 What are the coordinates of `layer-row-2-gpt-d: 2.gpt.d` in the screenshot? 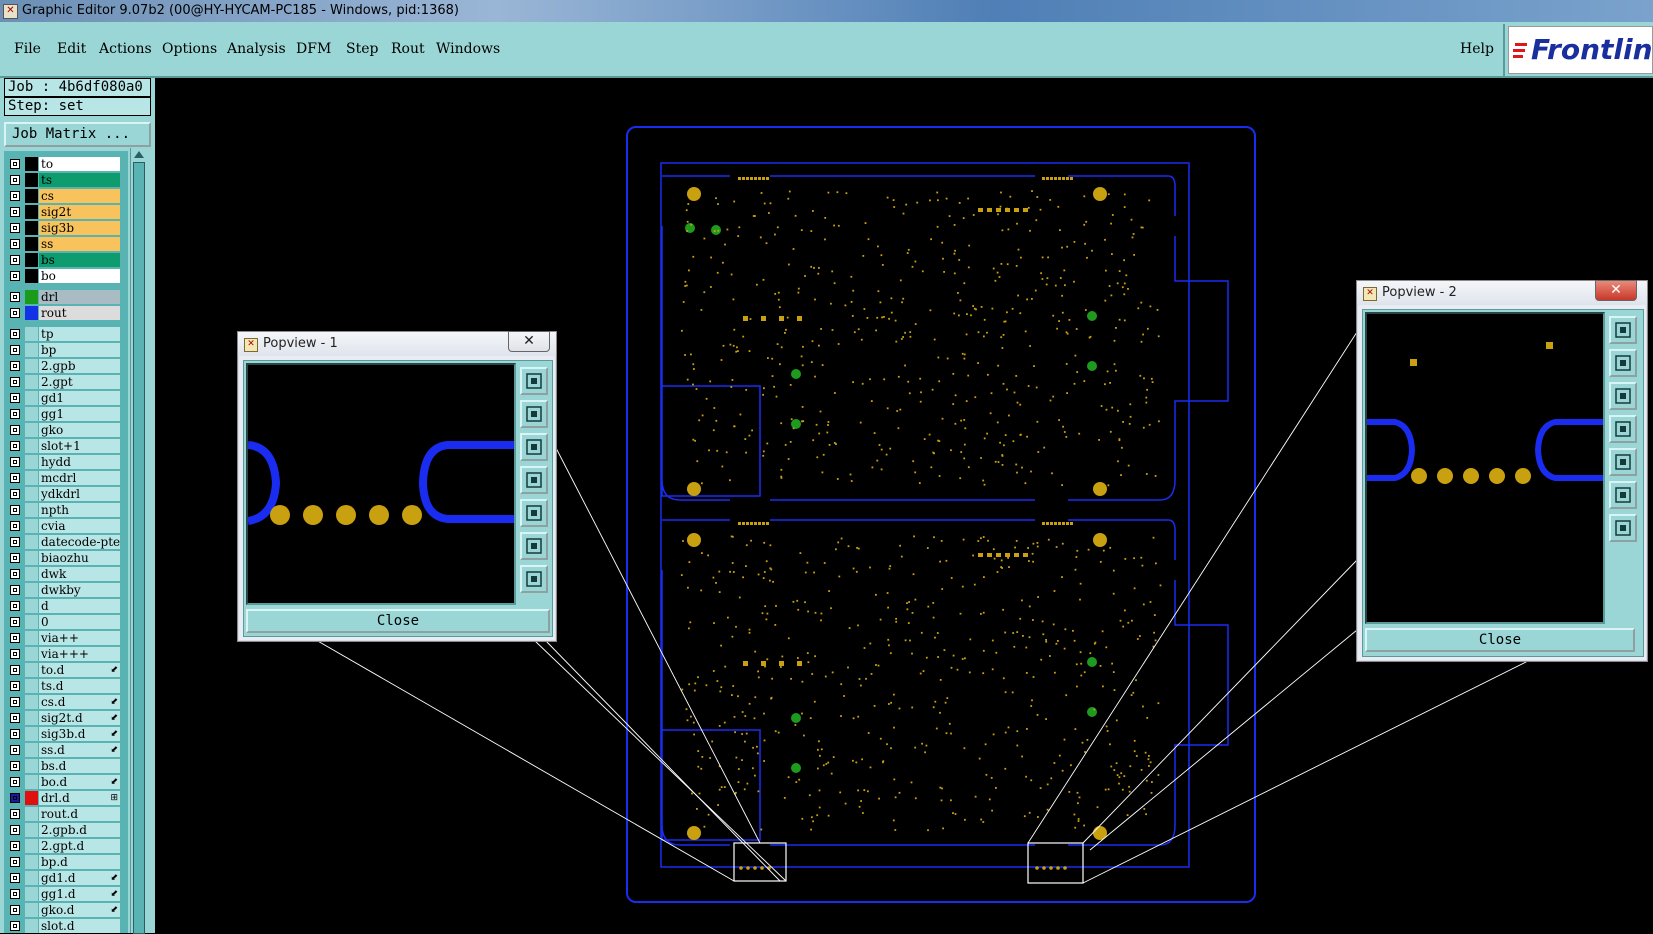 It's located at (66, 846).